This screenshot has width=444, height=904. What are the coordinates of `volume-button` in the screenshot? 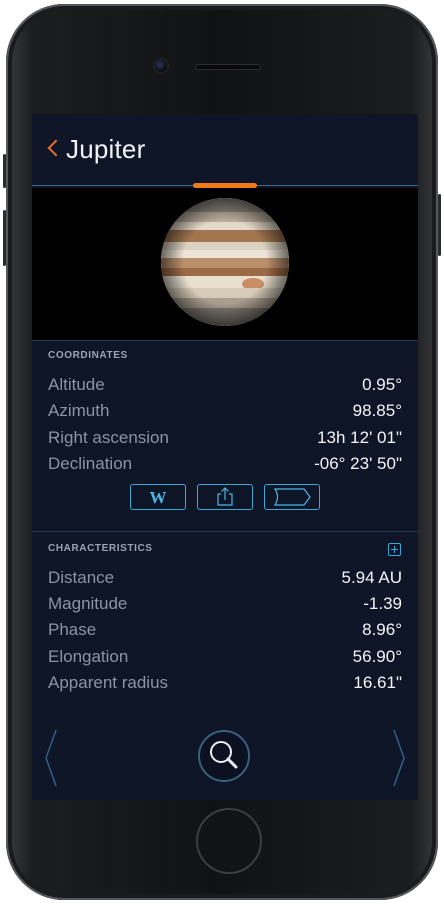 It's located at (4, 238).